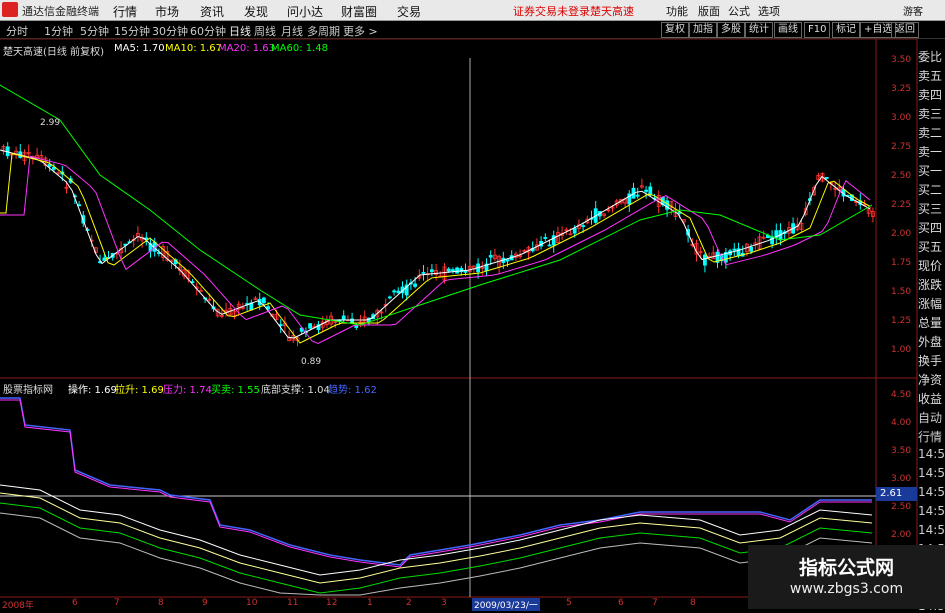 This screenshot has width=945, height=613. Describe the element at coordinates (930, 304) in the screenshot. I see `quote-panel-label: 涨幅` at that location.